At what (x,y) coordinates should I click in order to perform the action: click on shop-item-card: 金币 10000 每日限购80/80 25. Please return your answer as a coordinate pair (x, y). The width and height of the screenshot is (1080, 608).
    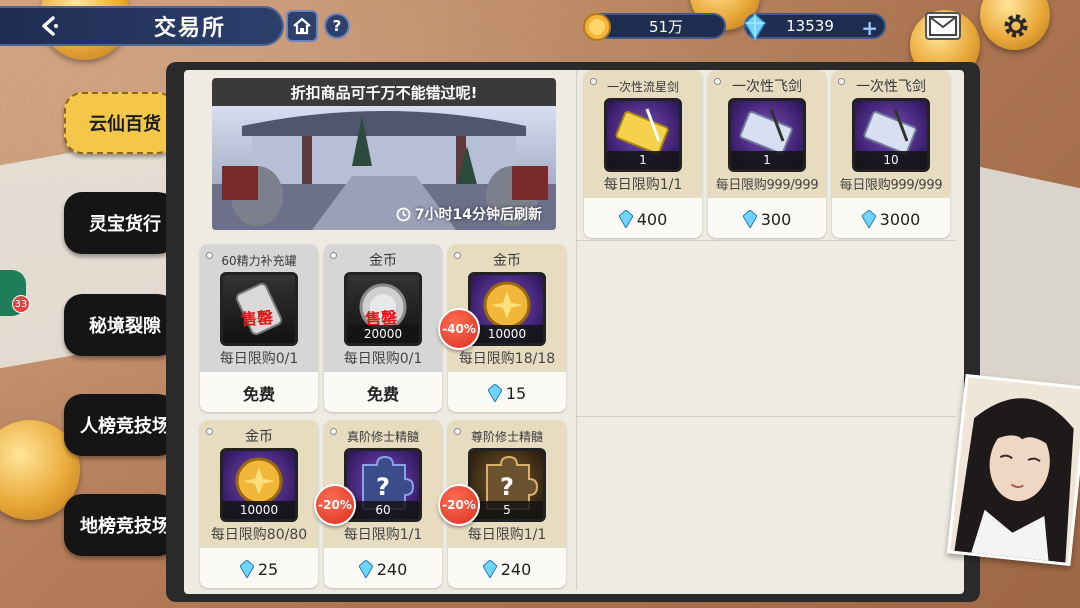
    Looking at the image, I should click on (259, 504).